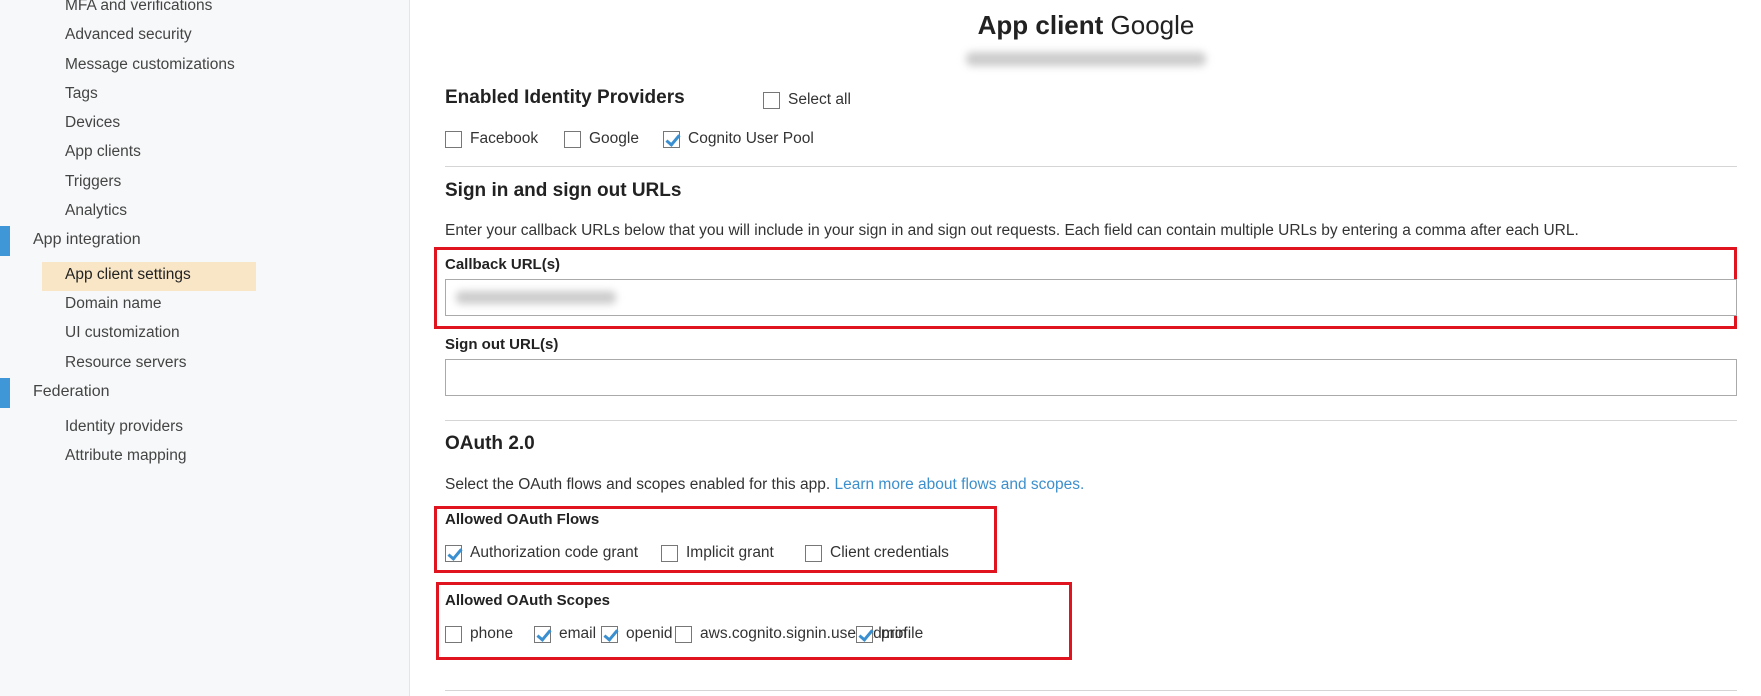 Image resolution: width=1761 pixels, height=696 pixels. I want to click on scopes-label: Allowed OAuth Scopes, so click(528, 600).